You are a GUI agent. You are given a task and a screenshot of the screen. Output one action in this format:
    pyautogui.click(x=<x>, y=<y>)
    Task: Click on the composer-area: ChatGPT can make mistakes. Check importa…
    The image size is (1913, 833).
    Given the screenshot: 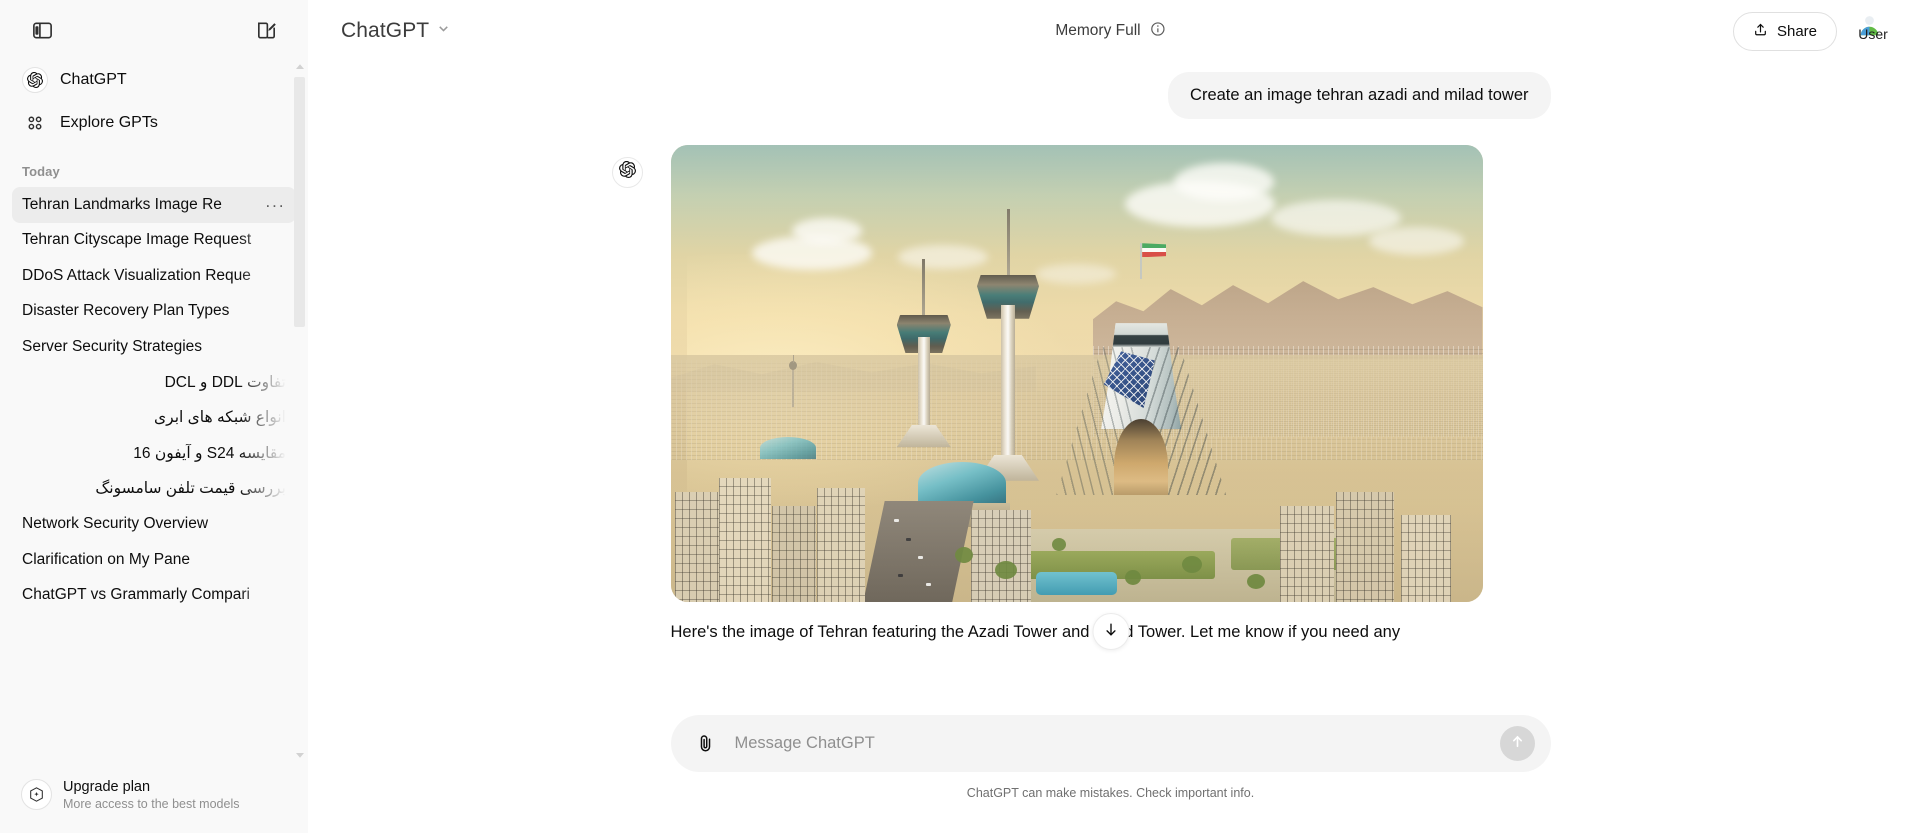 What is the action you would take?
    pyautogui.click(x=1110, y=768)
    